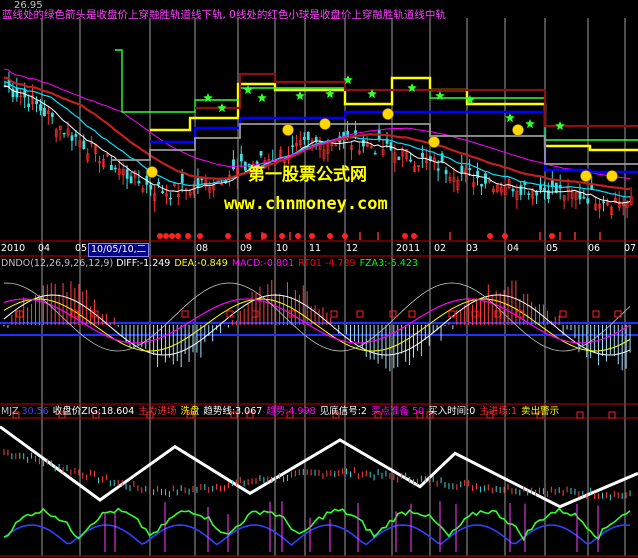 The height and width of the screenshot is (558, 638). What do you see at coordinates (540, 411) in the screenshot?
I see `panel-indicator-value: 卖出警示` at bounding box center [540, 411].